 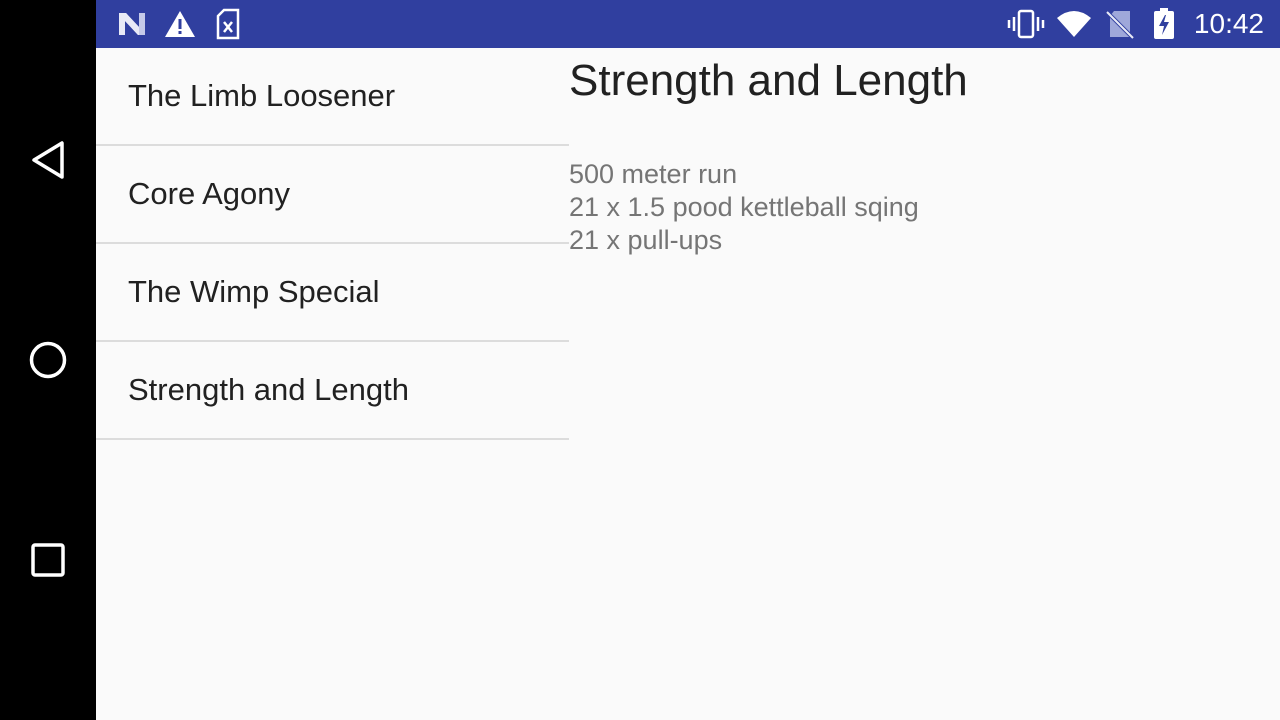 What do you see at coordinates (1074, 24) in the screenshot?
I see `wifi-icon` at bounding box center [1074, 24].